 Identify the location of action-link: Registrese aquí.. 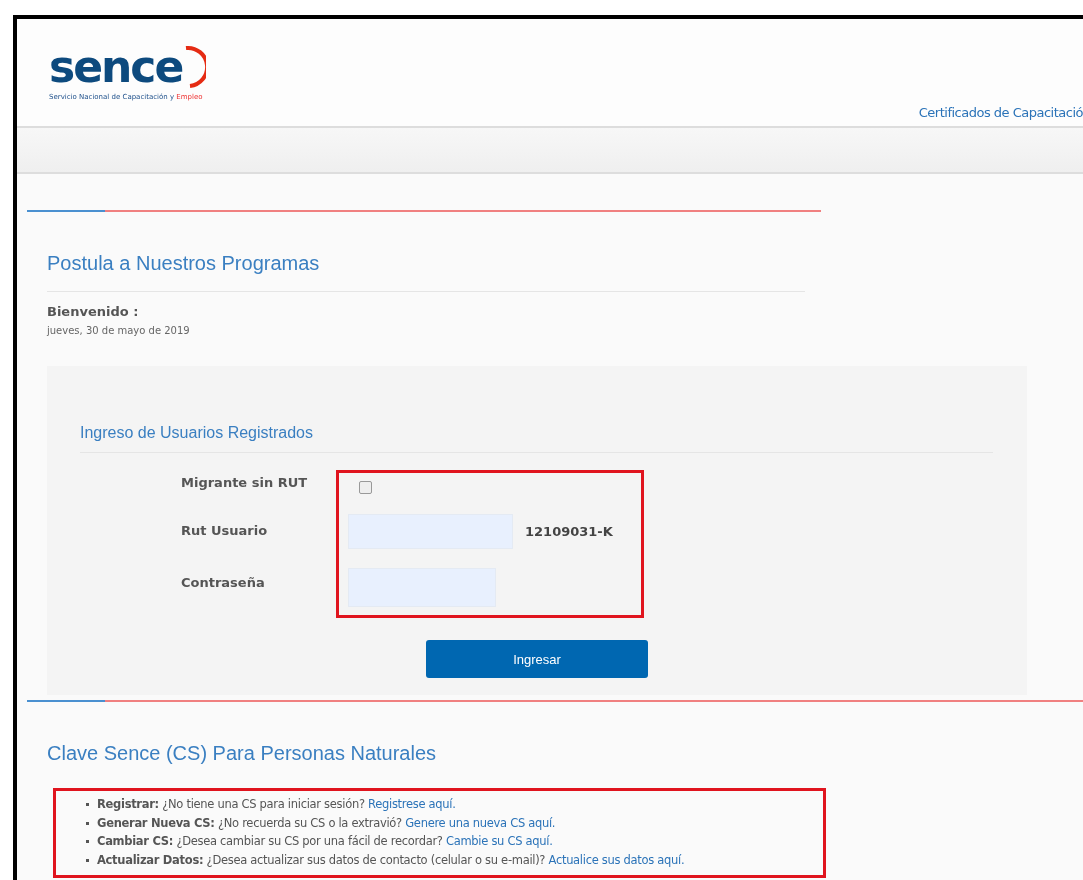
(412, 804).